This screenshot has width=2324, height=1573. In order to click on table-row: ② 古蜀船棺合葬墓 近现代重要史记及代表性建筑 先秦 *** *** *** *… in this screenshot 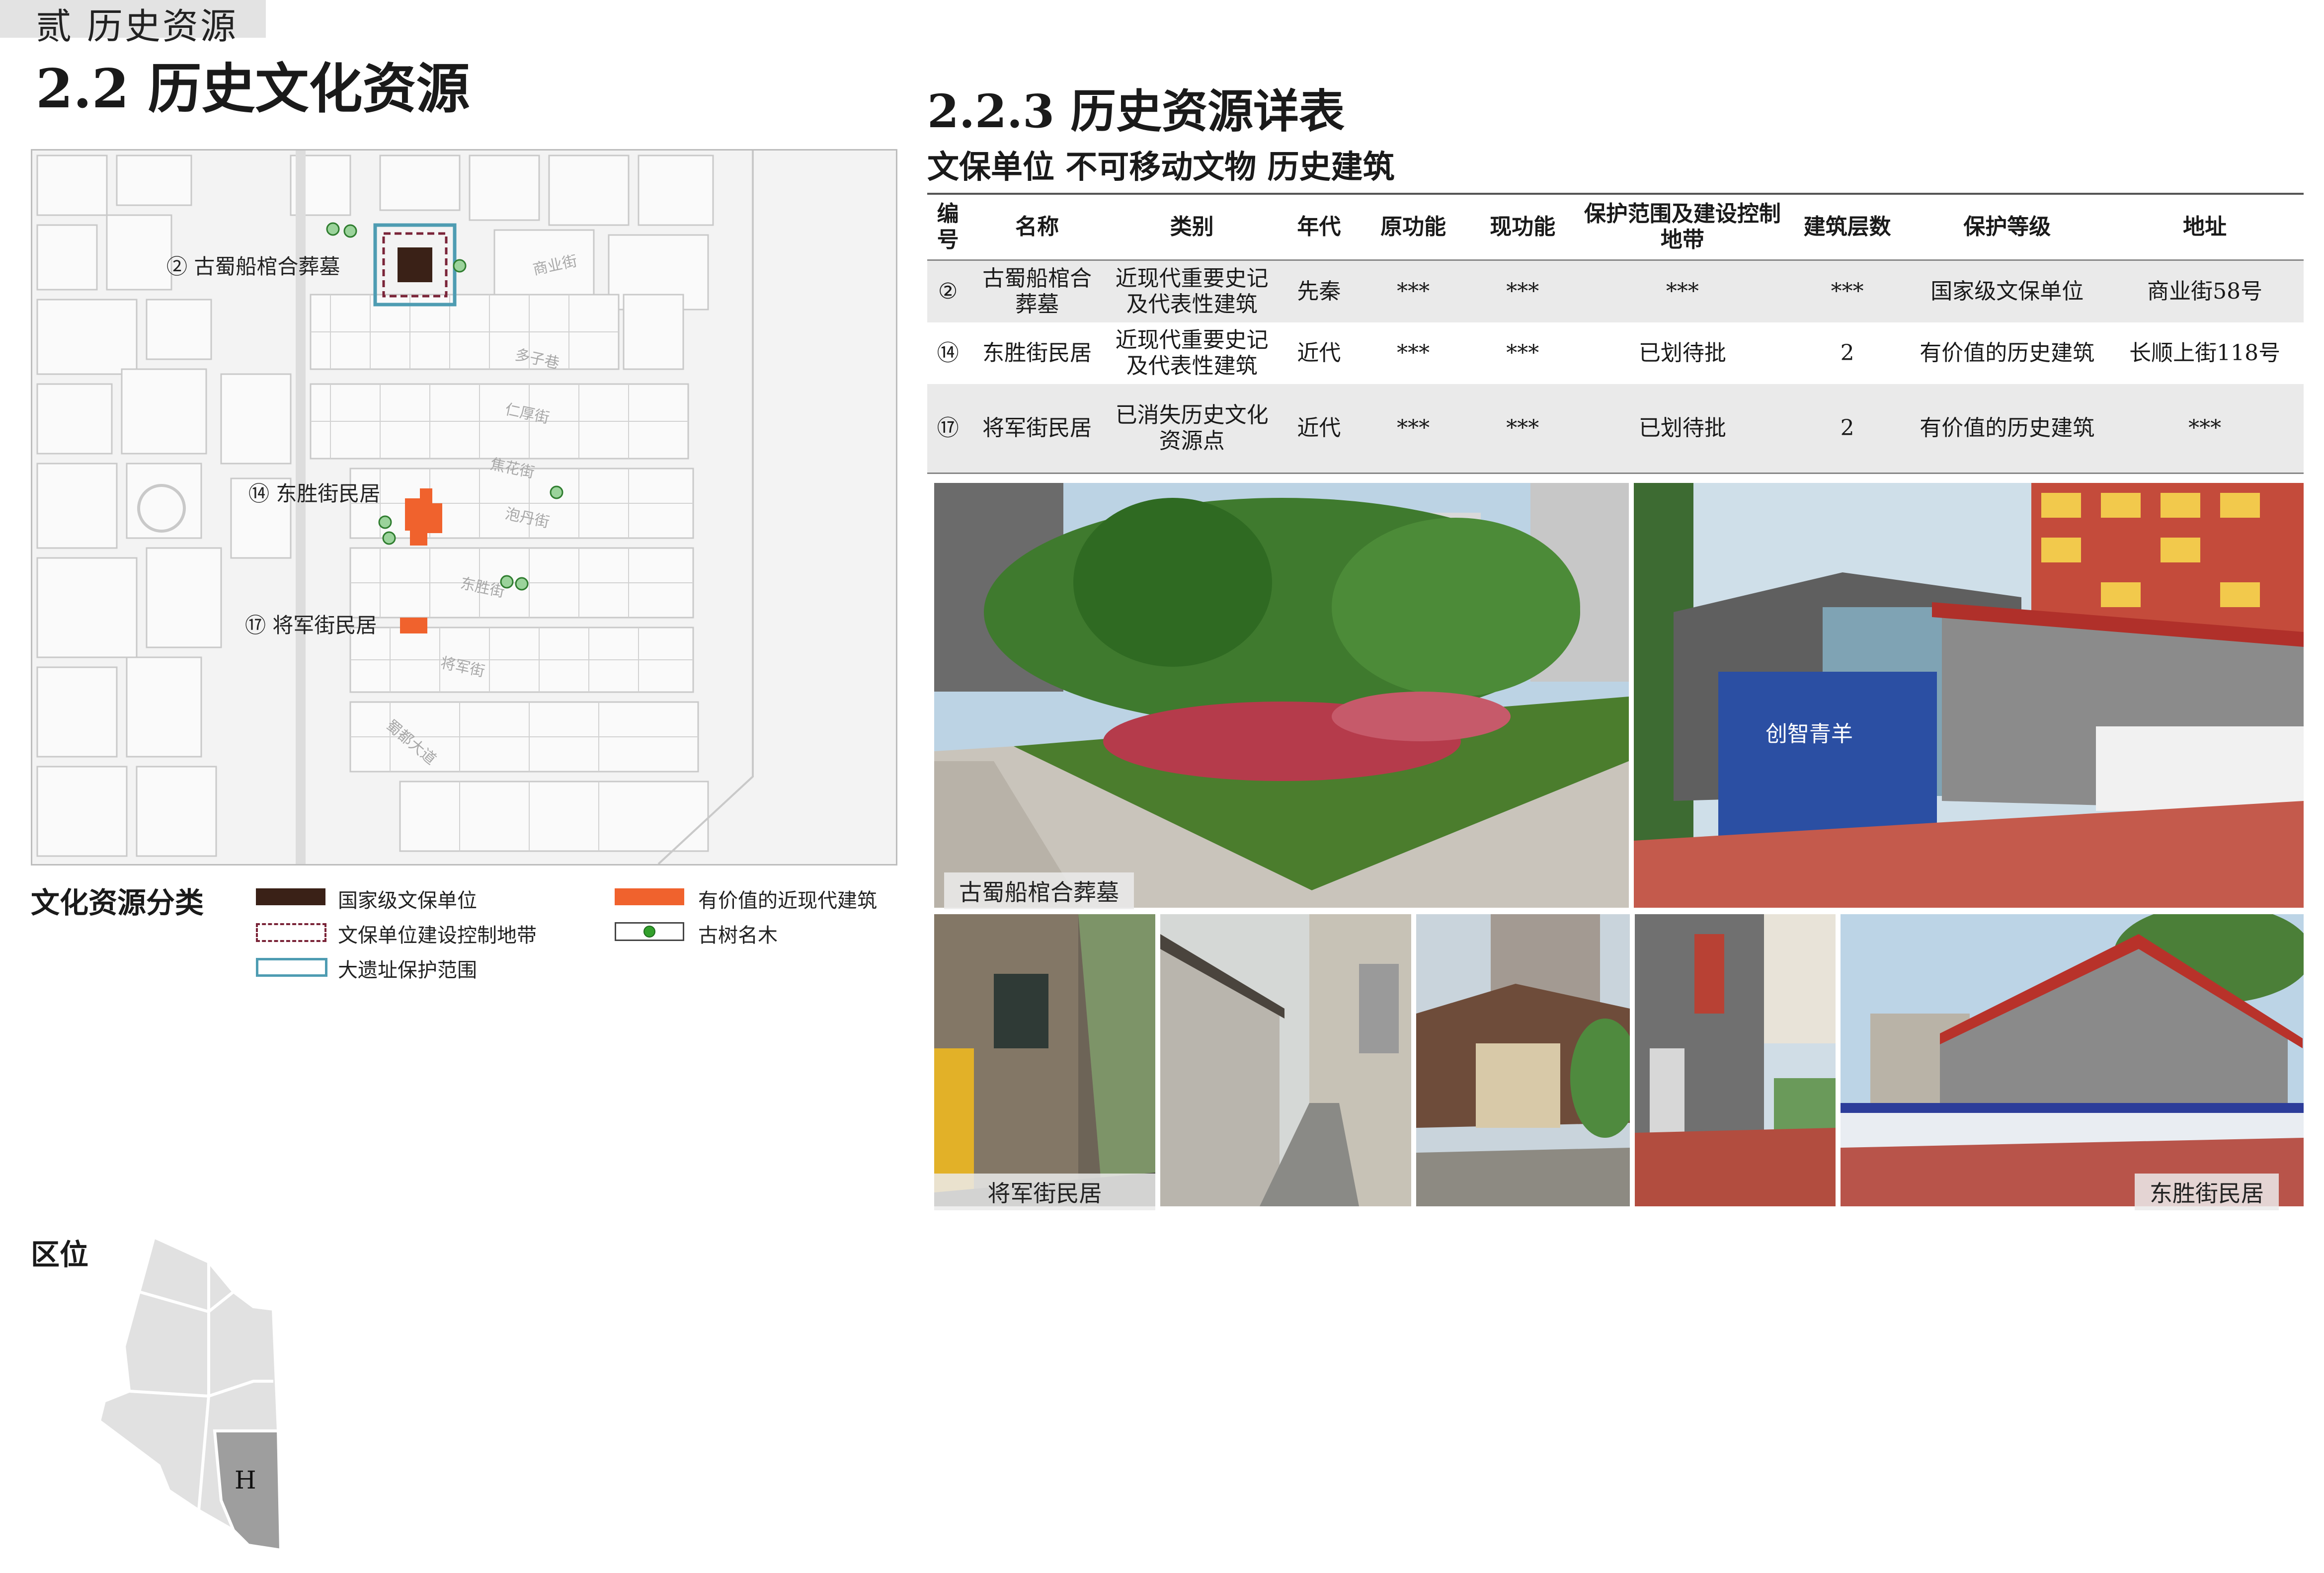, I will do `click(1615, 291)`.